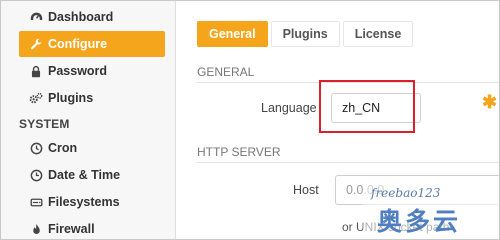  I want to click on sidebar-item-label: Date & Time, so click(84, 175).